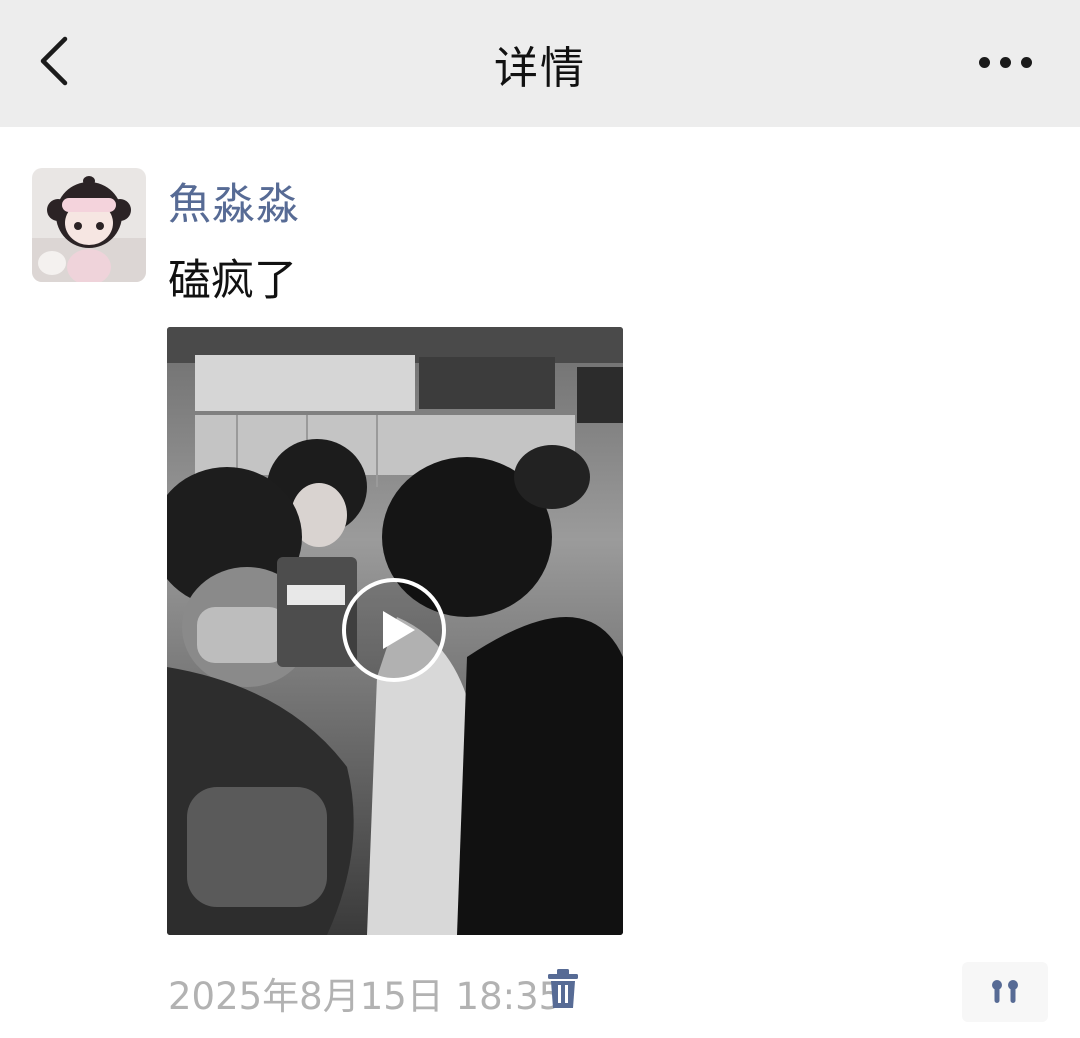 The width and height of the screenshot is (1080, 1038). Describe the element at coordinates (540, 68) in the screenshot. I see `page-title: 详情` at that location.